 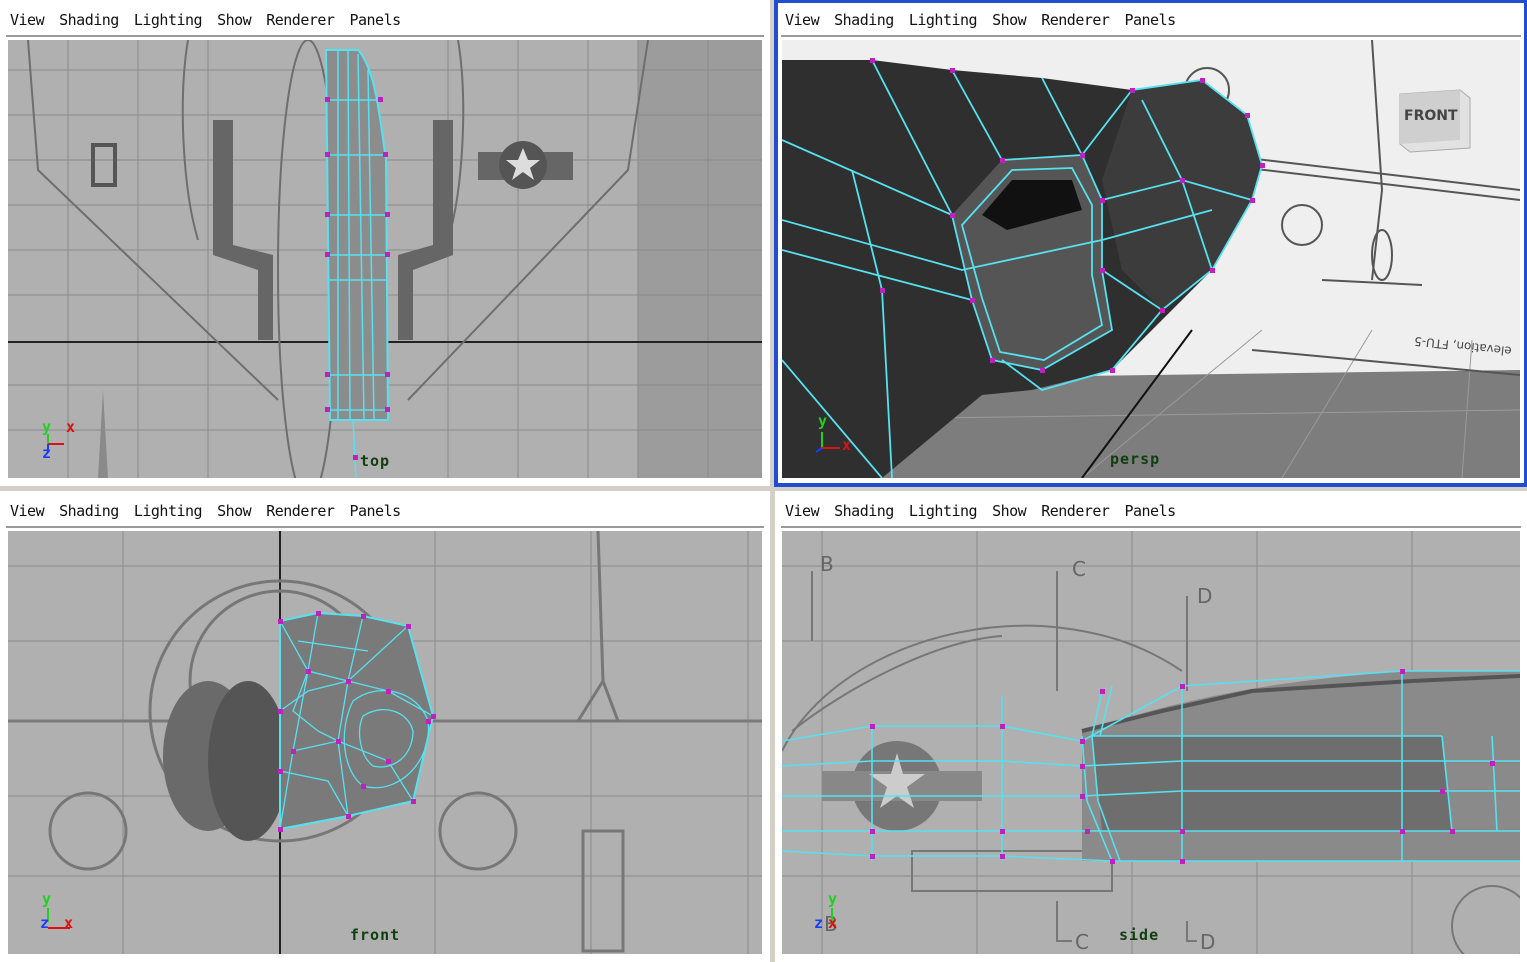 I want to click on camera-label-persp: persp, so click(x=1135, y=459).